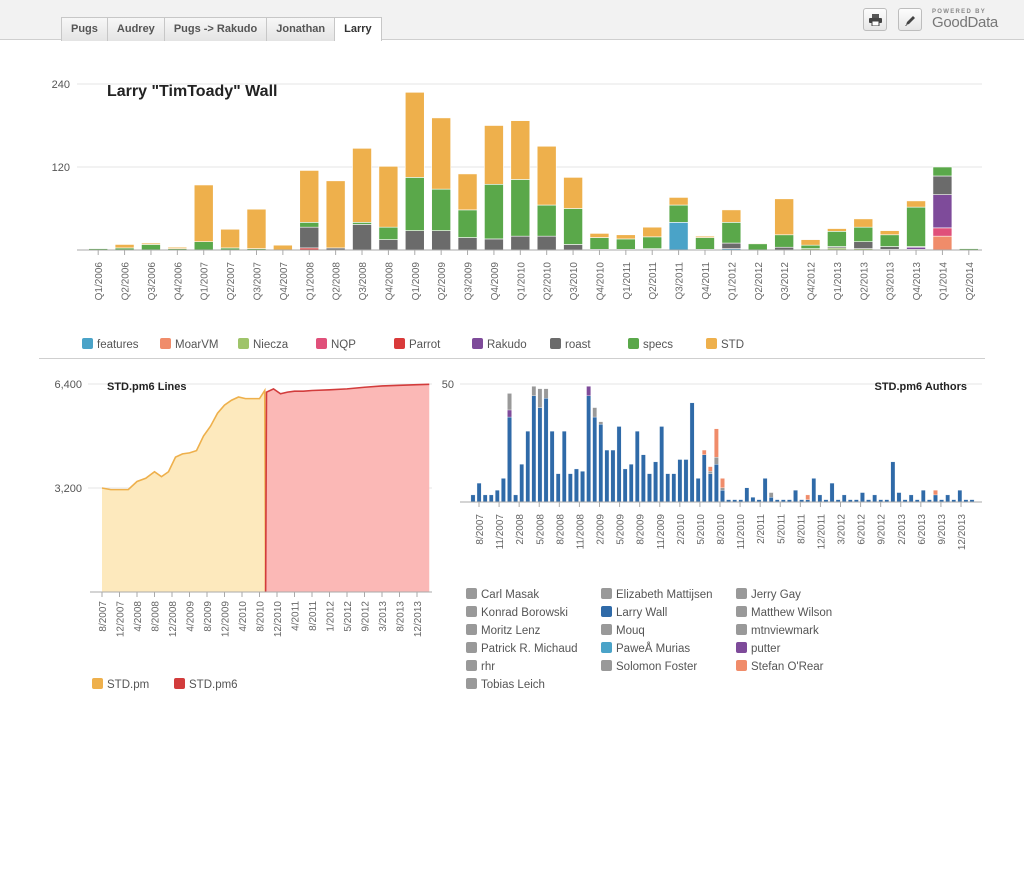  What do you see at coordinates (781, 529) in the screenshot?
I see `x-tick-label: 5/2011` at bounding box center [781, 529].